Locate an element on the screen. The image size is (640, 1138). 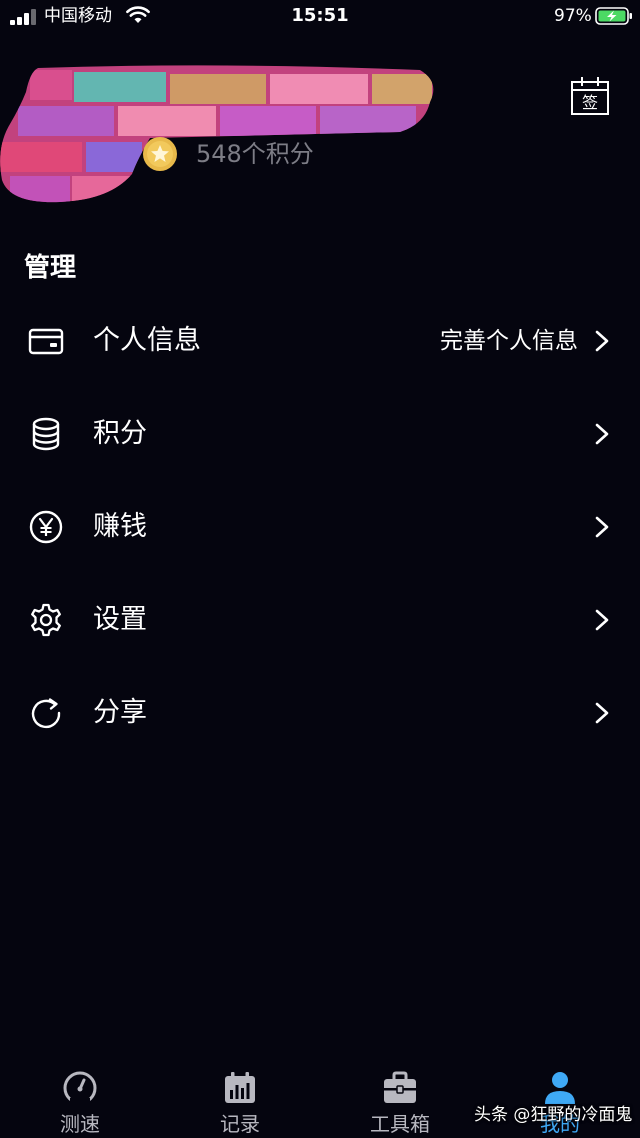
toolbox-icon is located at coordinates (400, 1087).